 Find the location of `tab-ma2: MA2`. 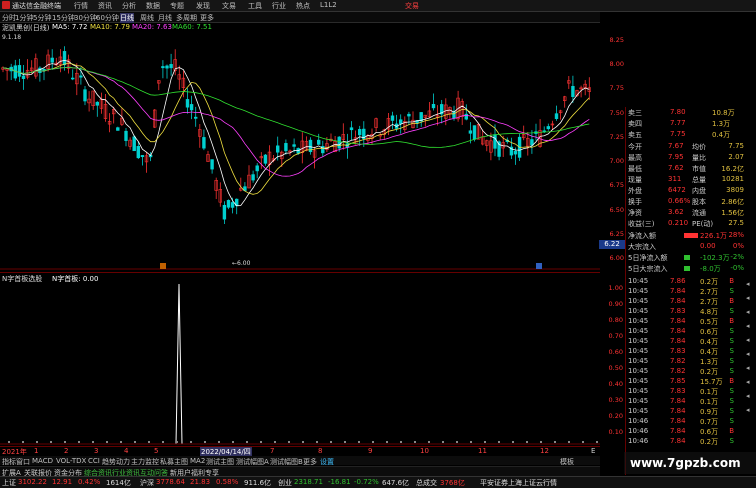

tab-ma2: MA2 is located at coordinates (197, 461).